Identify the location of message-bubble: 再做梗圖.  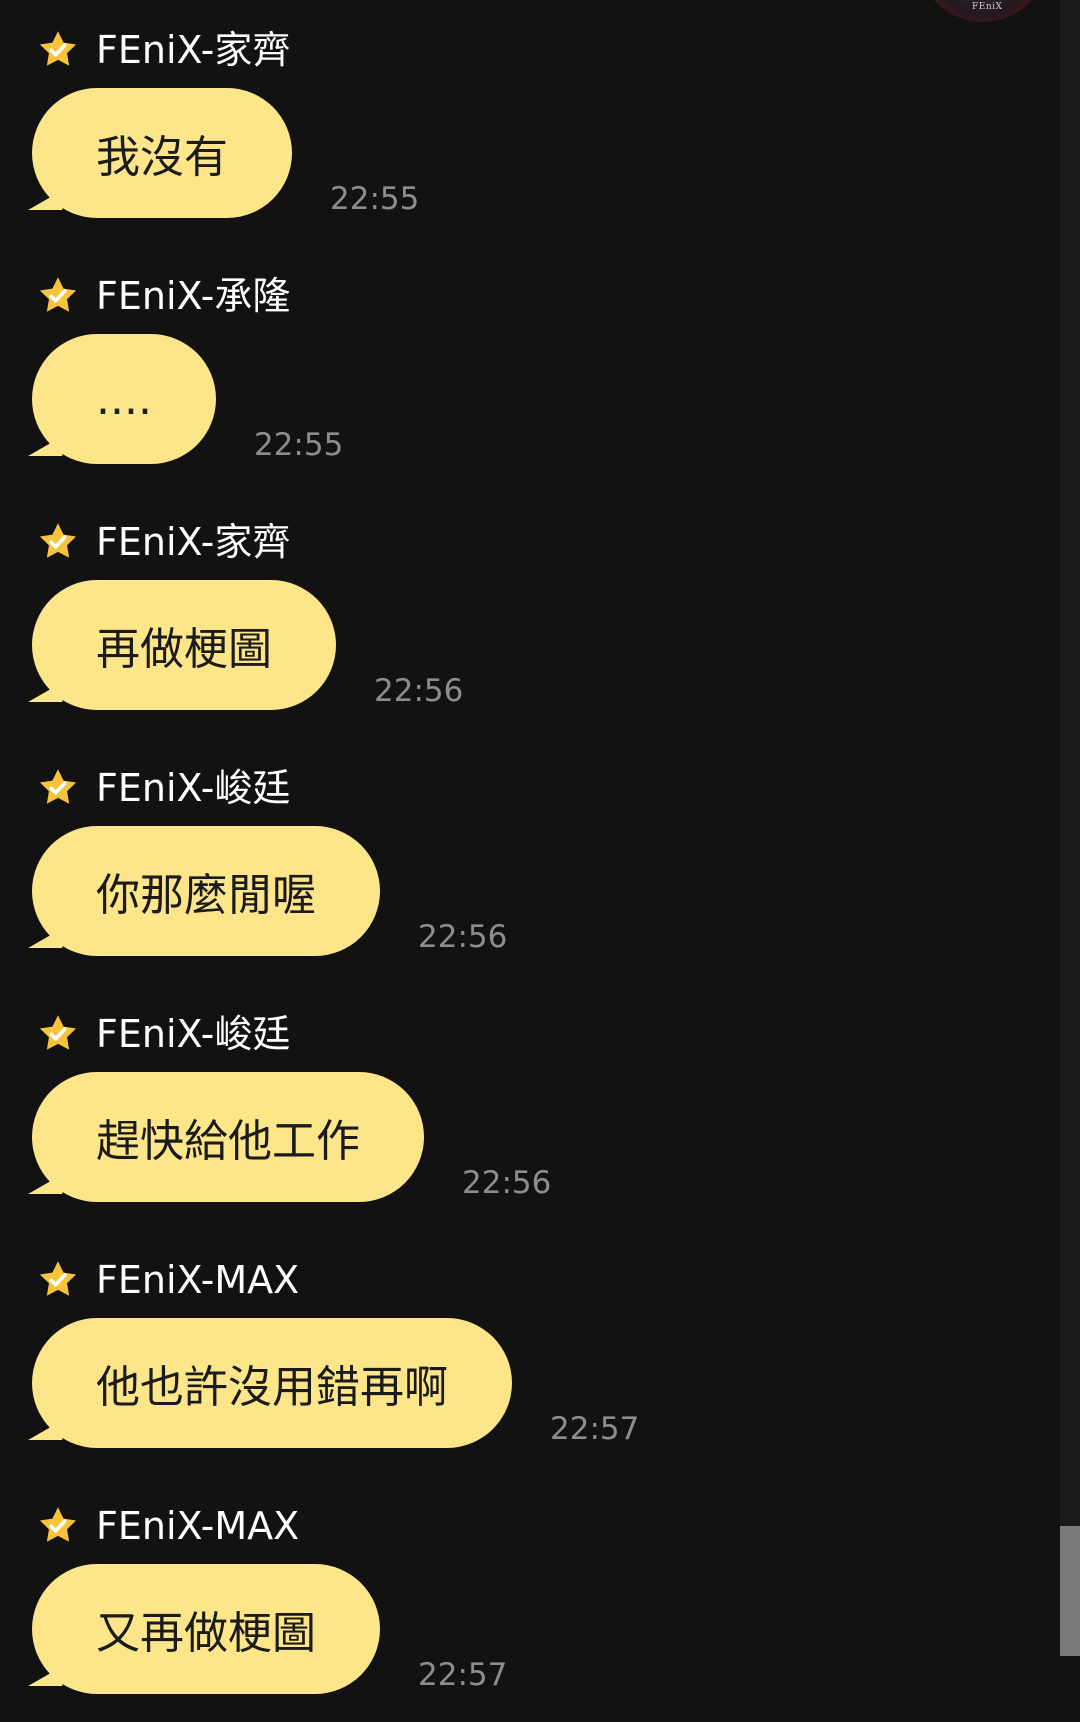
(182, 645).